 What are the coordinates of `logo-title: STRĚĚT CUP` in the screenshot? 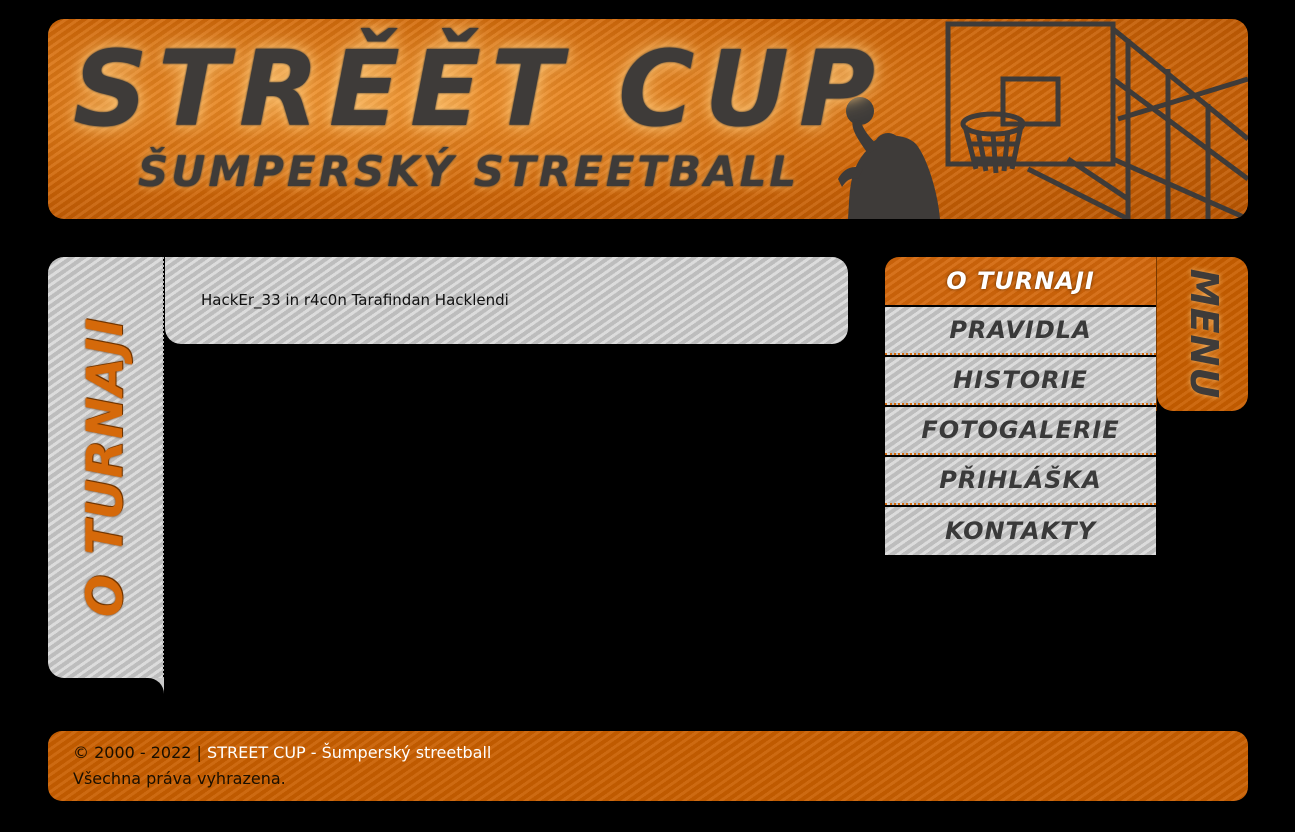 It's located at (479, 89).